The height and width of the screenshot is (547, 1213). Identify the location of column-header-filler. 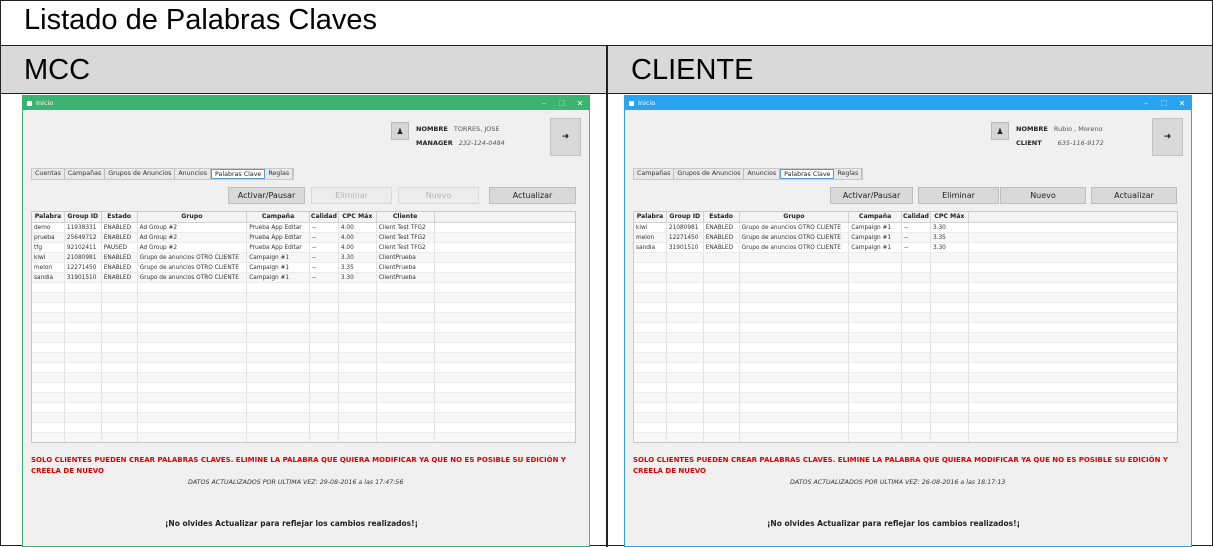
(1073, 217).